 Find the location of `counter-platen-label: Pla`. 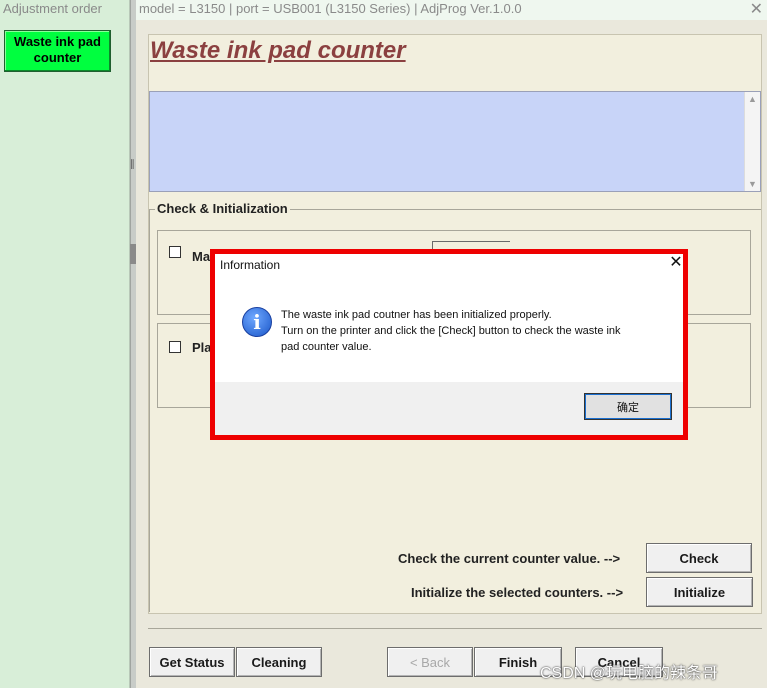

counter-platen-label: Pla is located at coordinates (202, 347).